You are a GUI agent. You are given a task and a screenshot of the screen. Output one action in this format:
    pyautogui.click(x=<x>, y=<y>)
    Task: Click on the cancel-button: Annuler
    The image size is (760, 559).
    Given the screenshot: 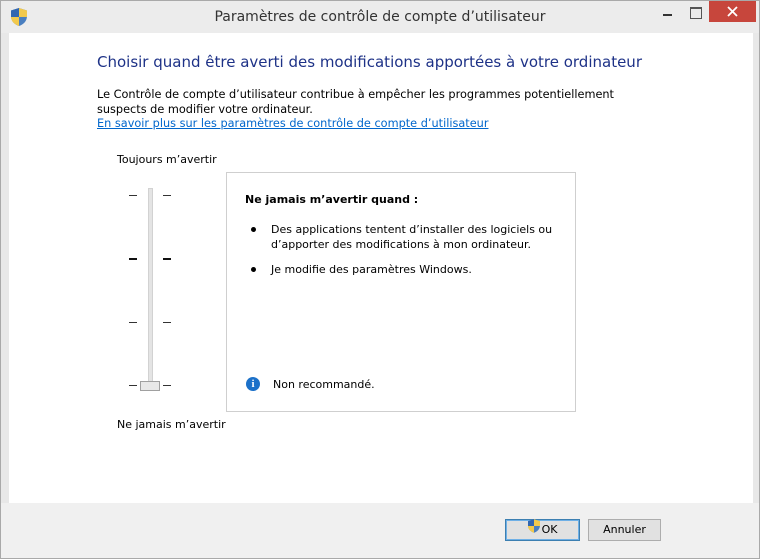 What is the action you would take?
    pyautogui.click(x=624, y=530)
    